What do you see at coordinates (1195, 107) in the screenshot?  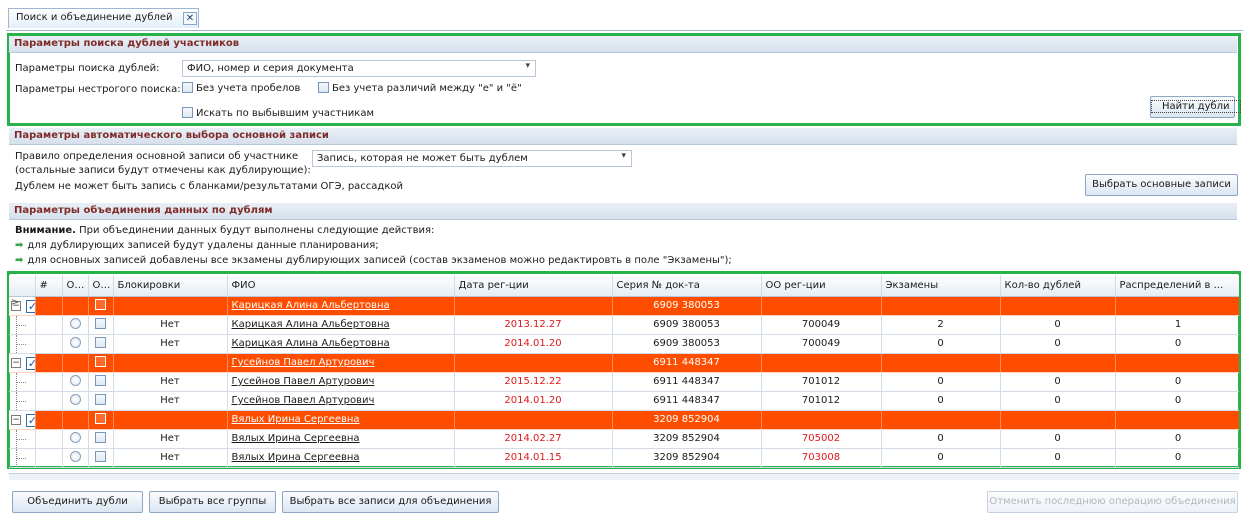 I see `find-duplicates-button: Найти дубли` at bounding box center [1195, 107].